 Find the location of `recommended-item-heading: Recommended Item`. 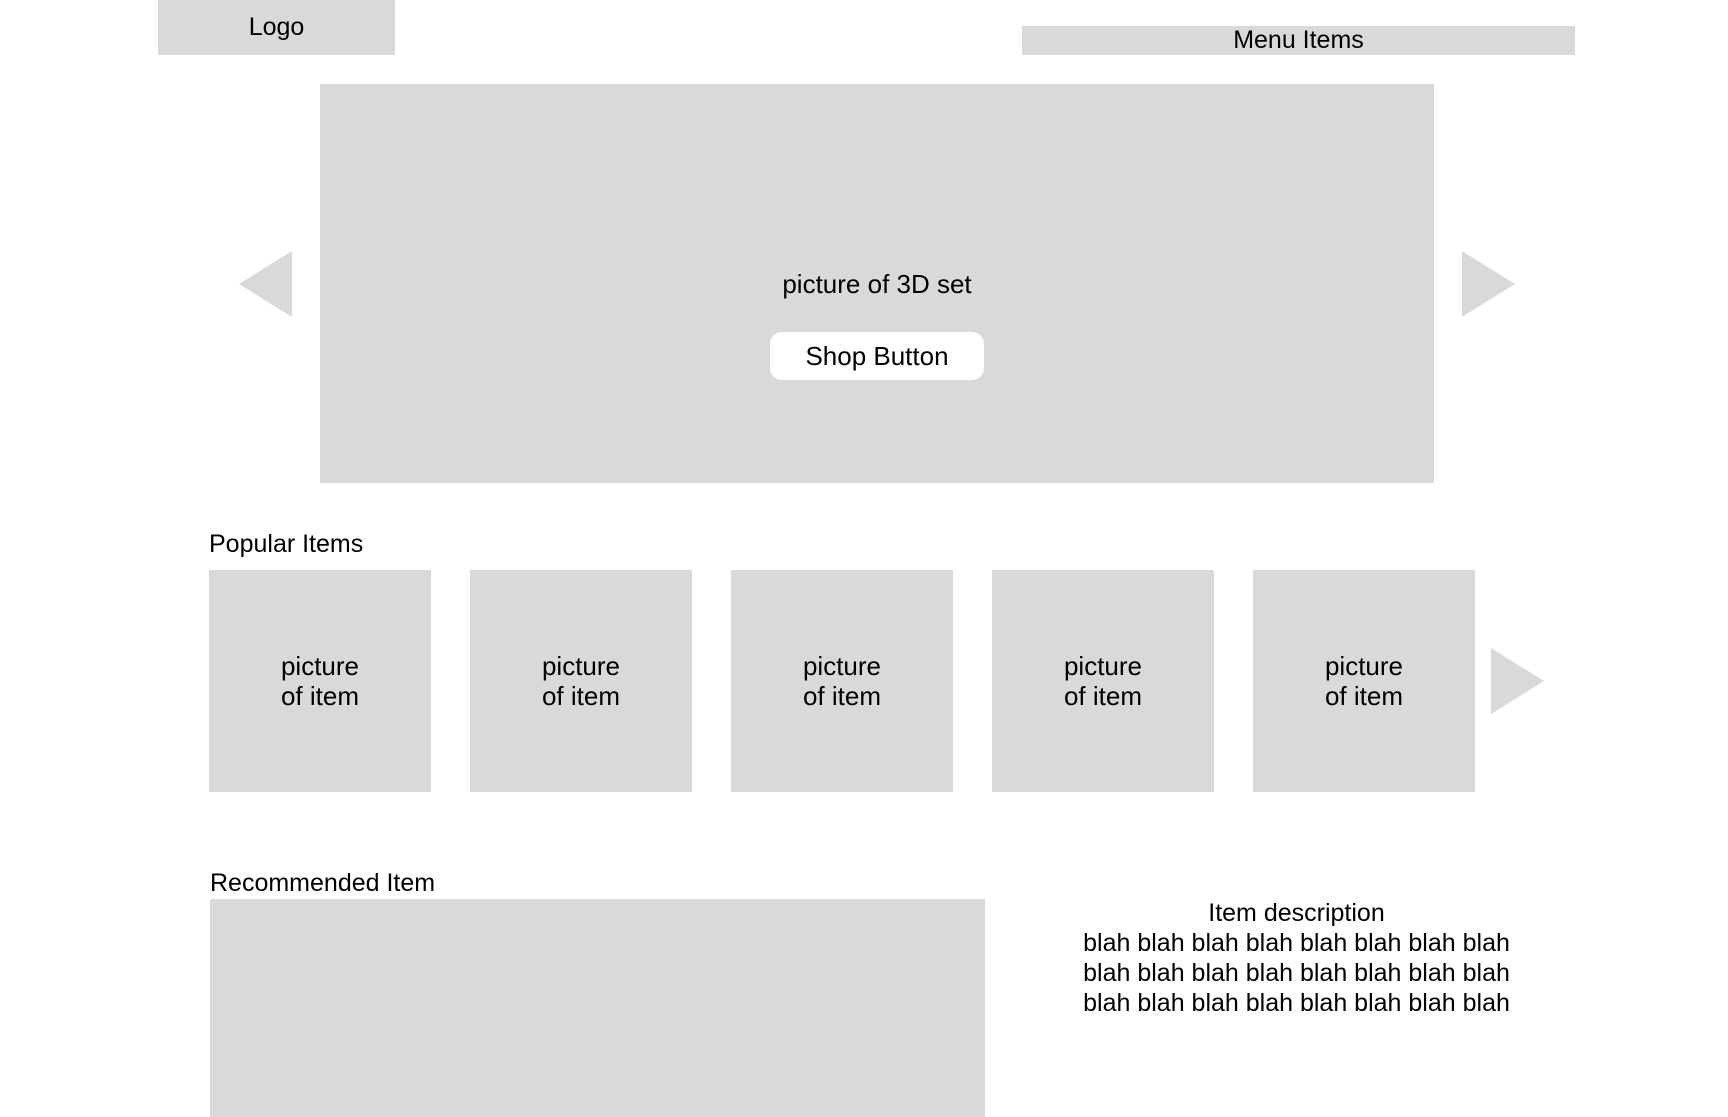

recommended-item-heading: Recommended Item is located at coordinates (323, 883).